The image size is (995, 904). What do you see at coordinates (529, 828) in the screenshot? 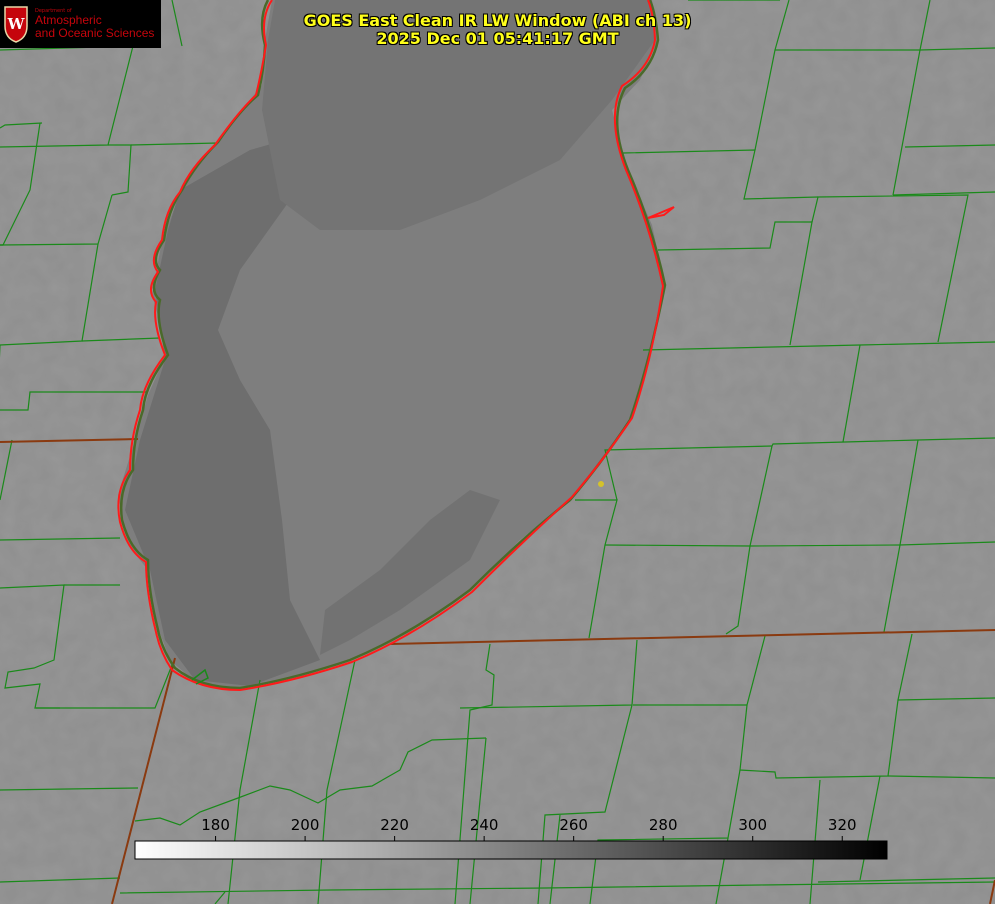
I see `colorbar-ticks: 180 200 220 240 260 280 300 320` at bounding box center [529, 828].